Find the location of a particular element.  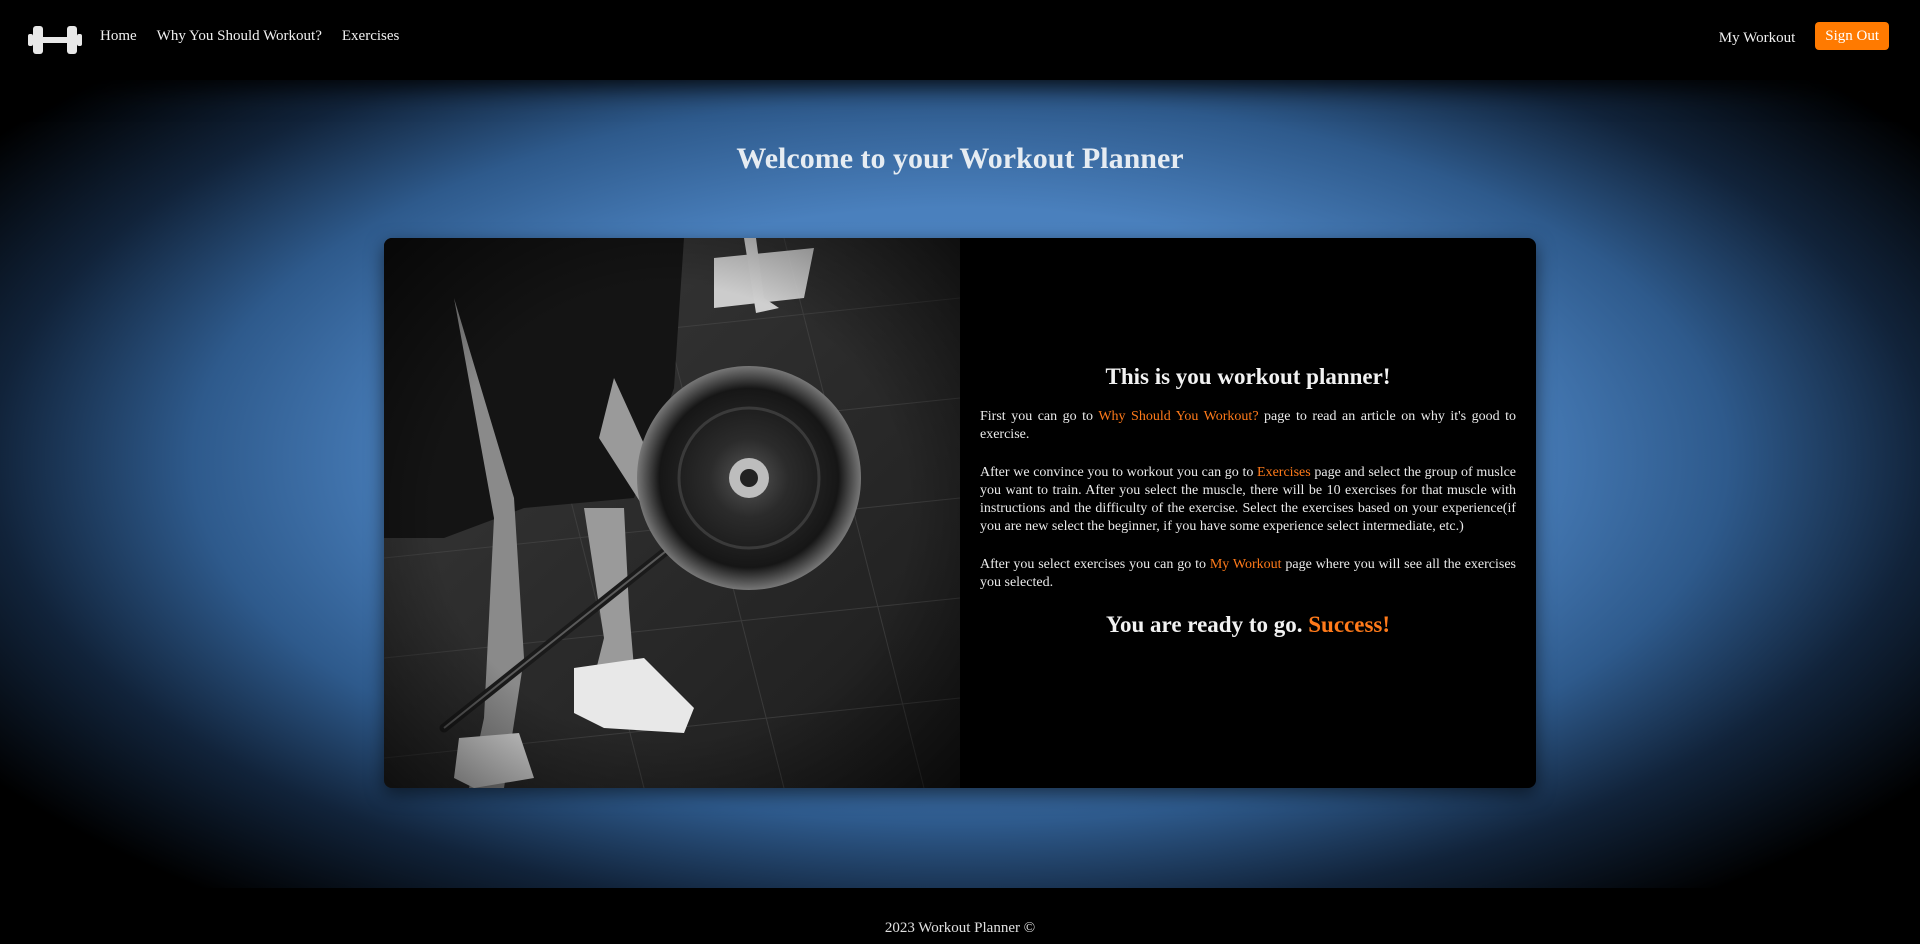

dumbbell-icon is located at coordinates (55, 40).